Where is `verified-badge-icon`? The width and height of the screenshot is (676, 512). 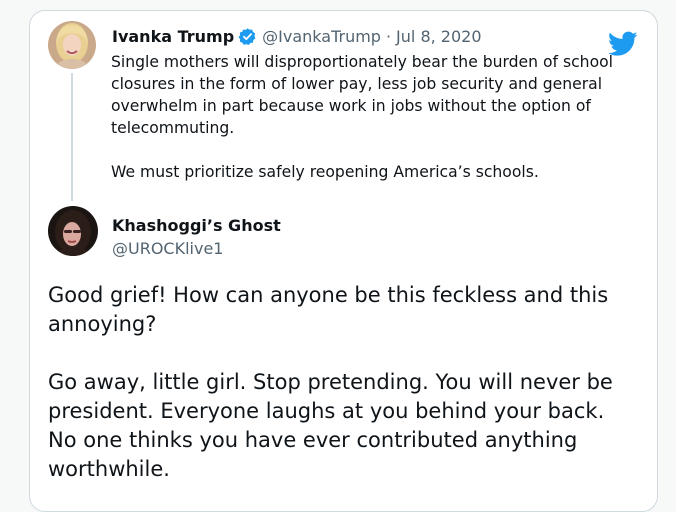 verified-badge-icon is located at coordinates (247, 36).